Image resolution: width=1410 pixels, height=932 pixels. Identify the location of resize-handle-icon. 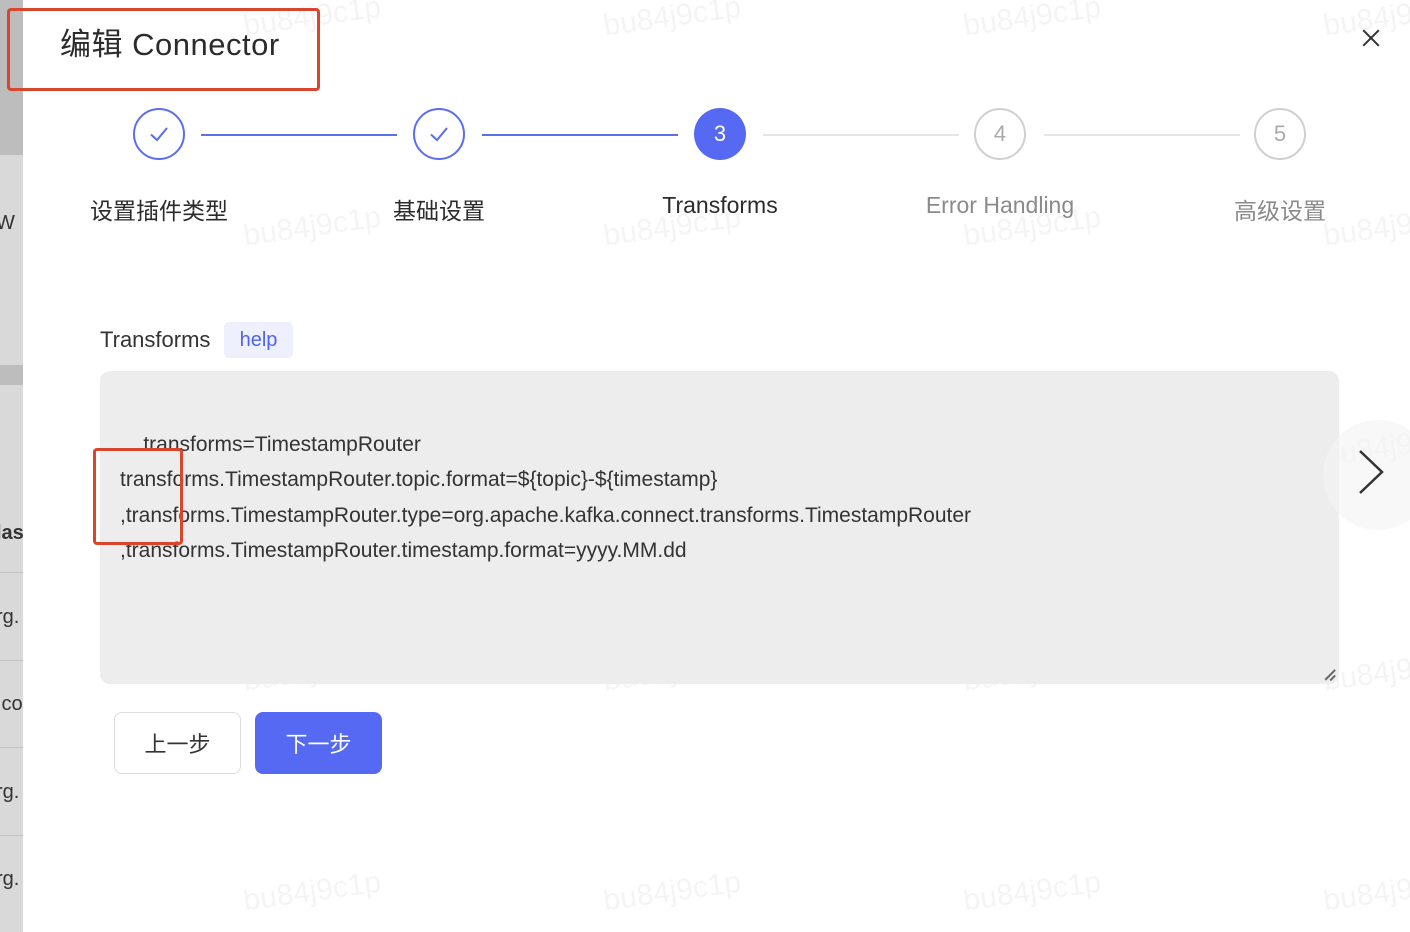
(1329, 674).